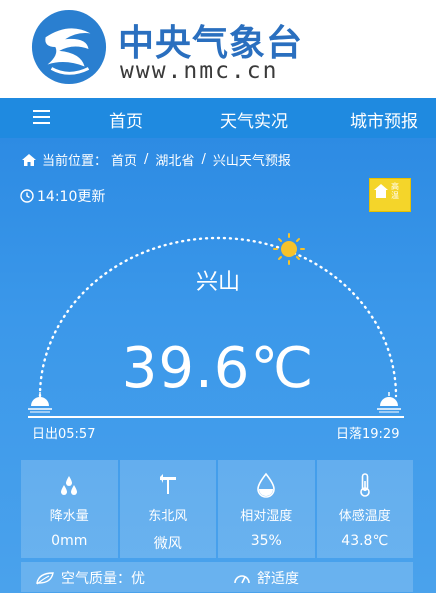 The width and height of the screenshot is (436, 593). What do you see at coordinates (167, 544) in the screenshot?
I see `stat-value: 微风` at bounding box center [167, 544].